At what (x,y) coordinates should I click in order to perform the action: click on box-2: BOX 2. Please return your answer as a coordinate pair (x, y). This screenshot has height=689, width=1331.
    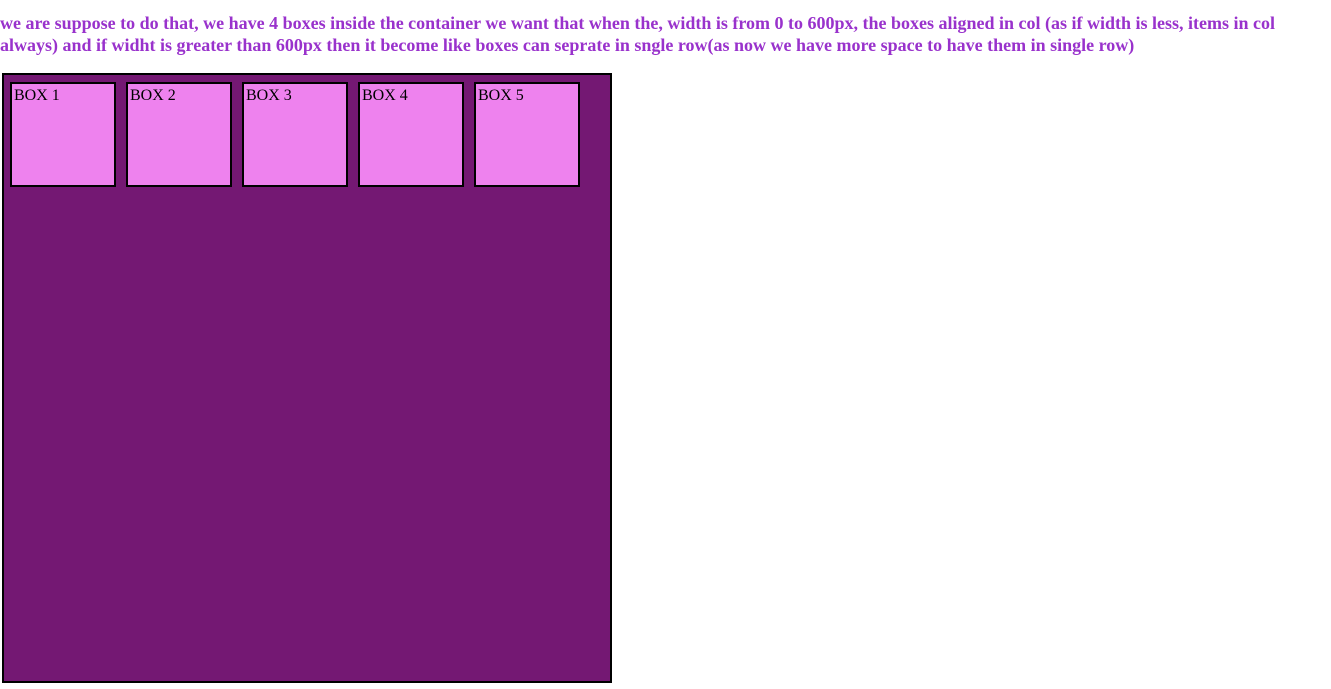
    Looking at the image, I should click on (179, 134).